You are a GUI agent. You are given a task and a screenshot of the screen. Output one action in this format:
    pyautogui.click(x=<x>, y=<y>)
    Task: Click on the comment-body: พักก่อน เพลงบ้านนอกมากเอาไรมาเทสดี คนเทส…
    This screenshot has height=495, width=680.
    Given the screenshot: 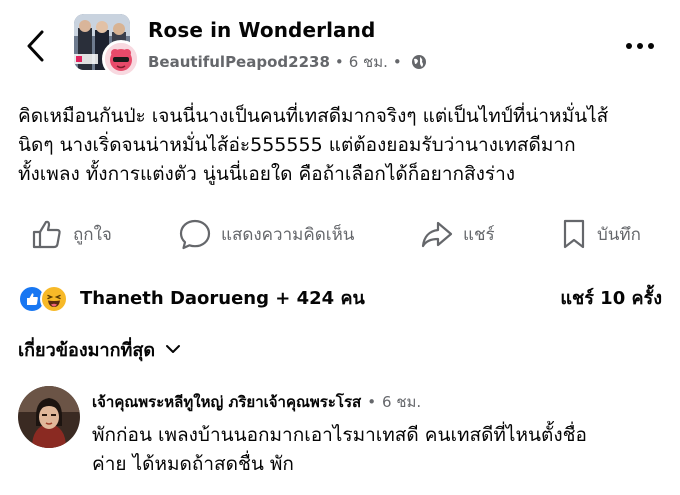 What is the action you would take?
    pyautogui.click(x=339, y=450)
    